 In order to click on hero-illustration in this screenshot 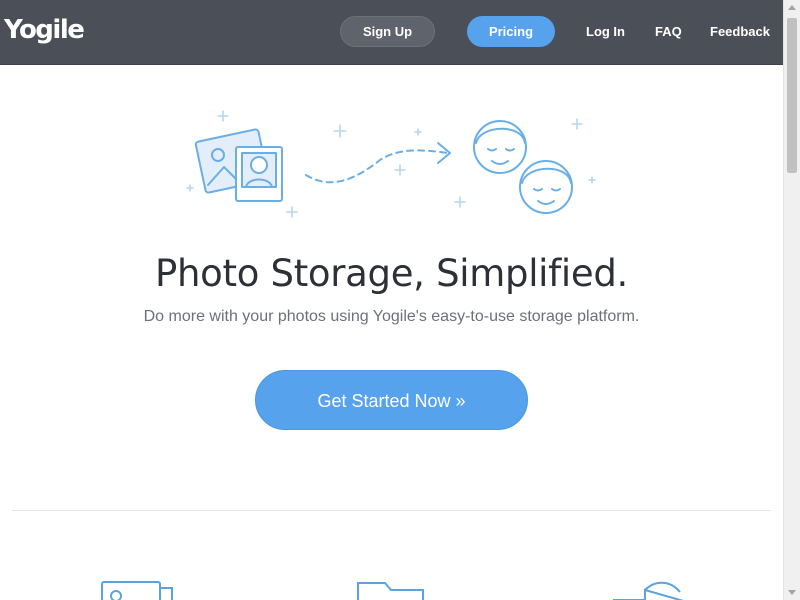, I will do `click(391, 164)`.